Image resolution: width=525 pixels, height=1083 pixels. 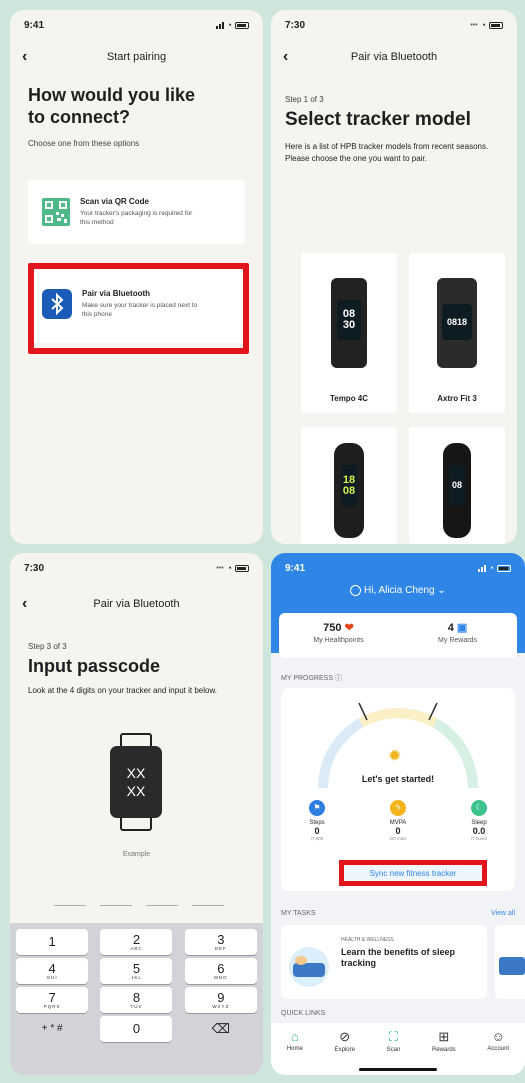 What do you see at coordinates (338, 635) in the screenshot?
I see `healthpoints-summary: 750 ❤ My Healthpoints` at bounding box center [338, 635].